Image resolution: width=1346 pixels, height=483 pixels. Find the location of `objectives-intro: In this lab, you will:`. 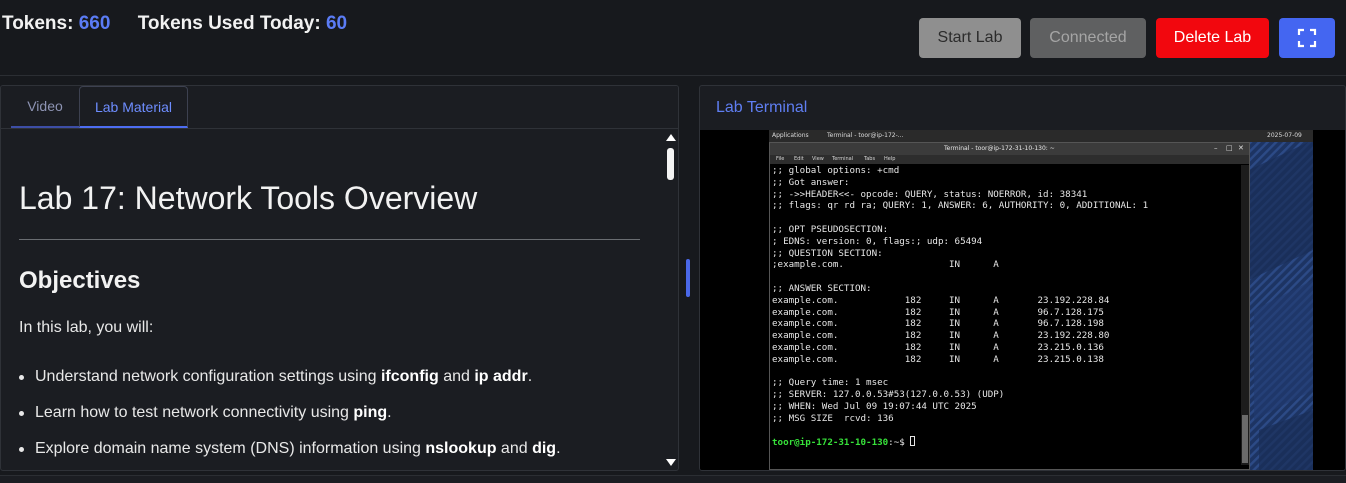

objectives-intro: In this lab, you will: is located at coordinates (86, 327).